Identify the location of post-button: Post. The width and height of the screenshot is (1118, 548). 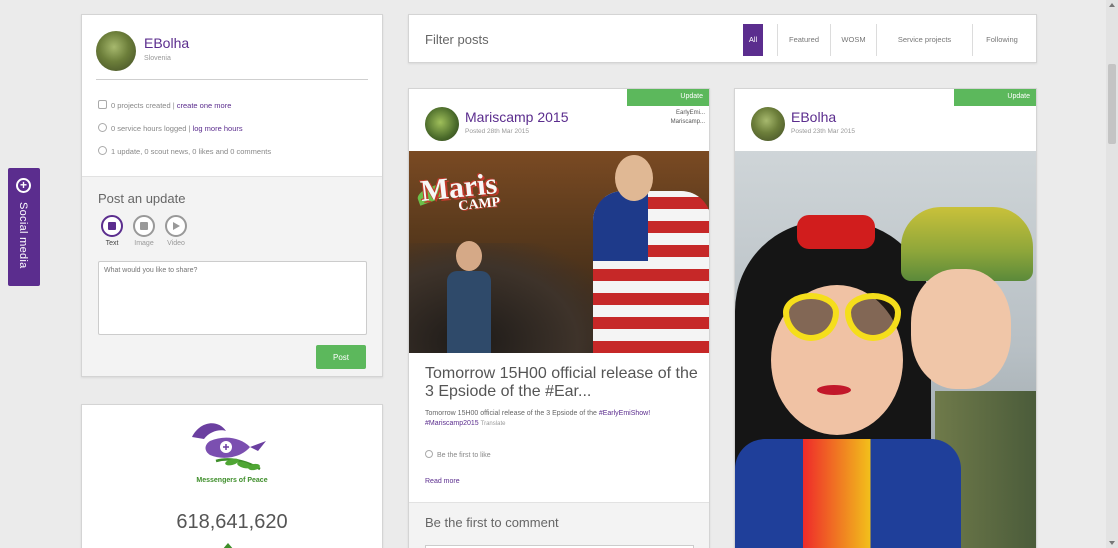
(341, 357).